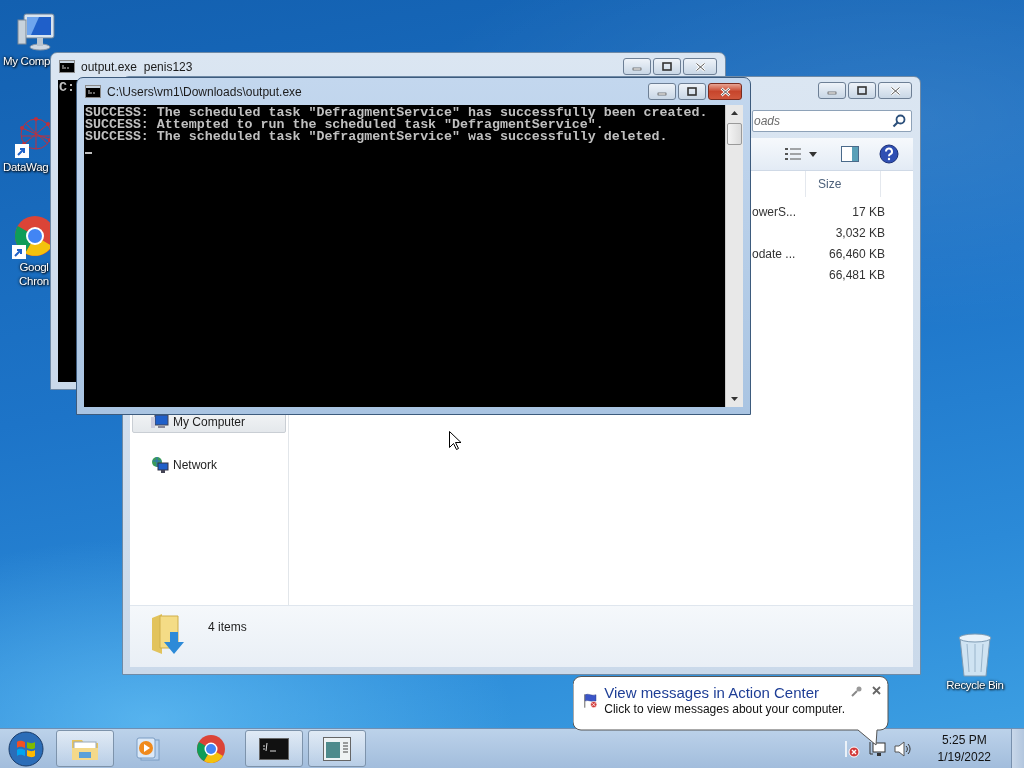  I want to click on scroll-down-icon, so click(734, 399).